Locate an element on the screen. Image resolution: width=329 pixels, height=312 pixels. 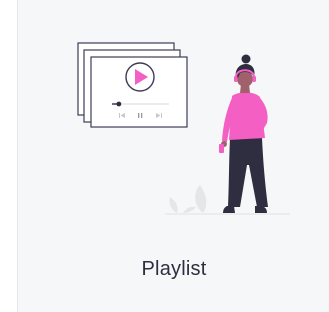
phone is located at coordinates (221, 148).